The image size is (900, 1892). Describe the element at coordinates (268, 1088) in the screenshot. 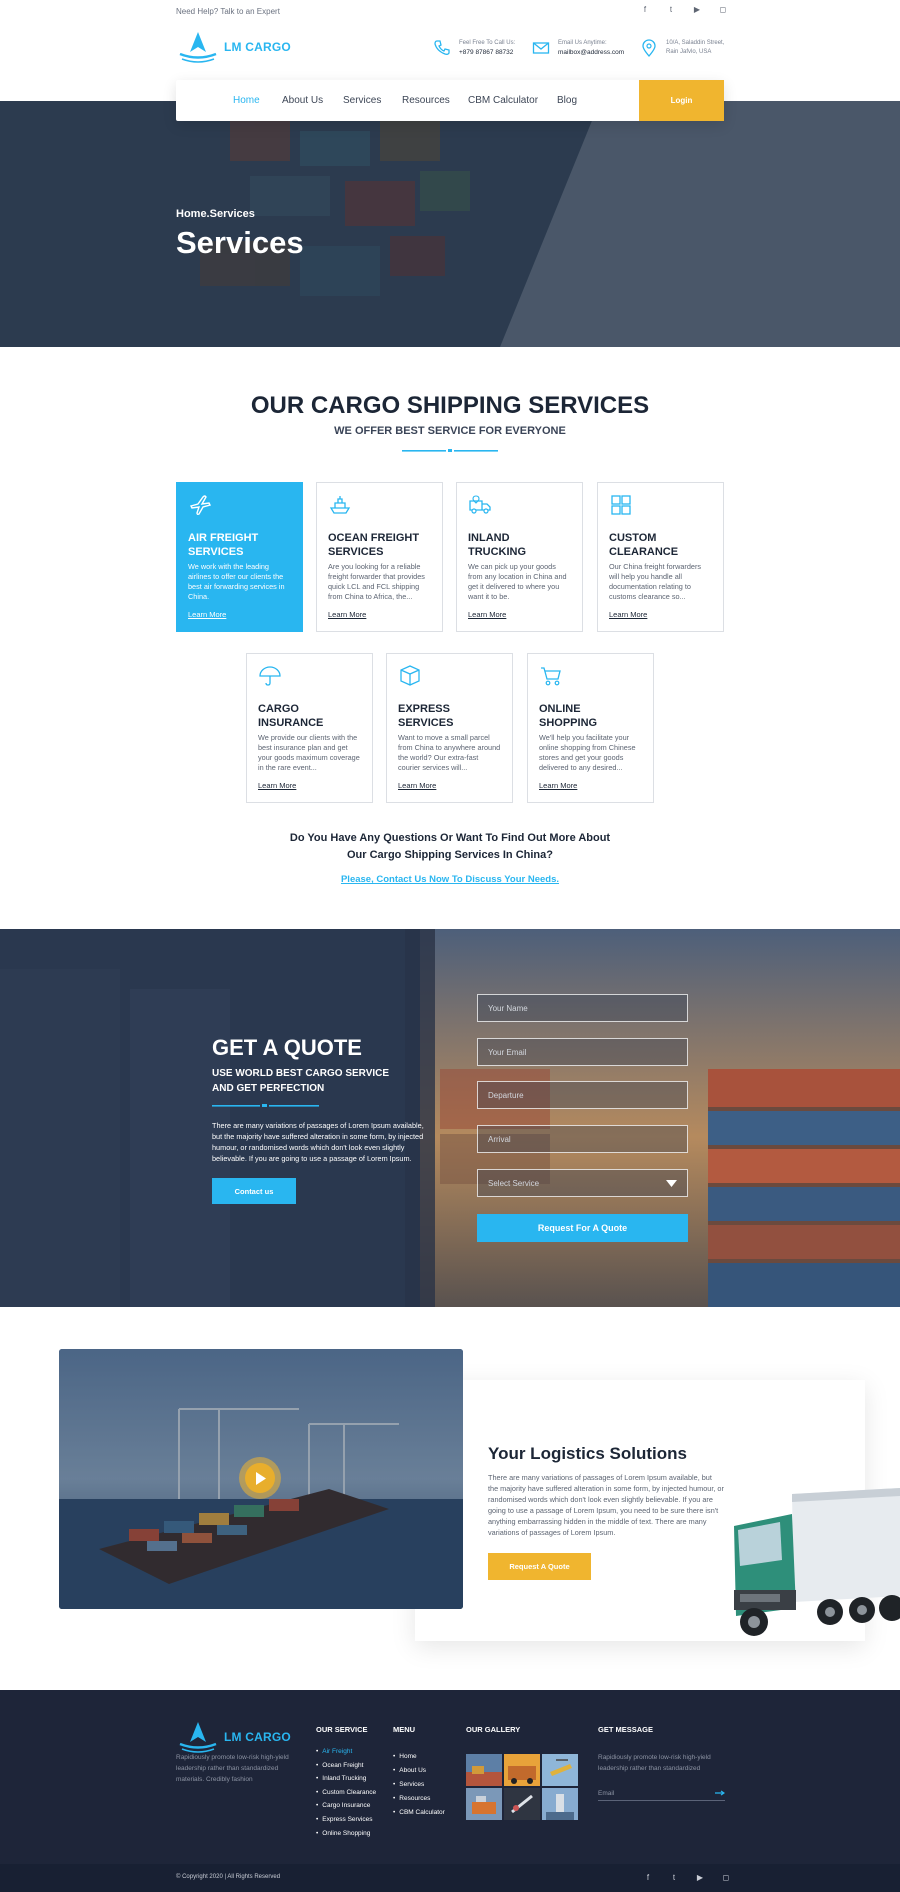

I see `quote-subtitle-line-2: AND GET PERFECTION` at that location.